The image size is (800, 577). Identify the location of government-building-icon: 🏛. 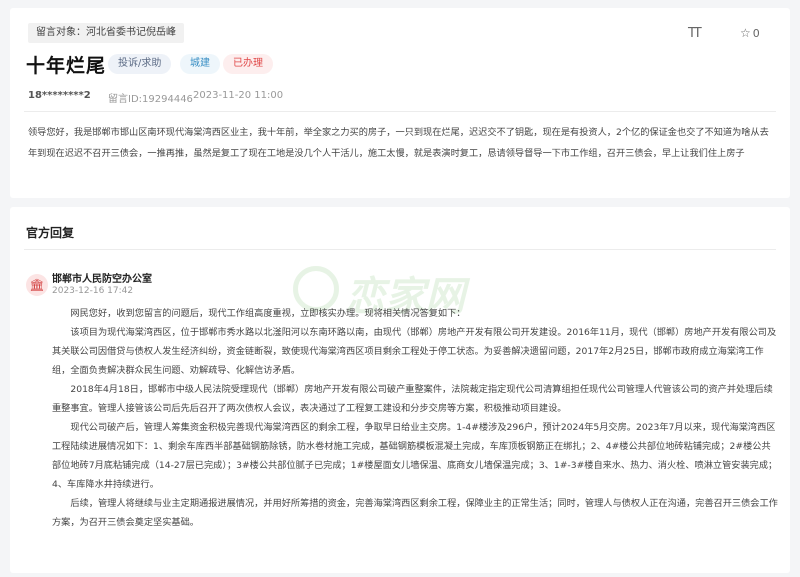
(37, 285).